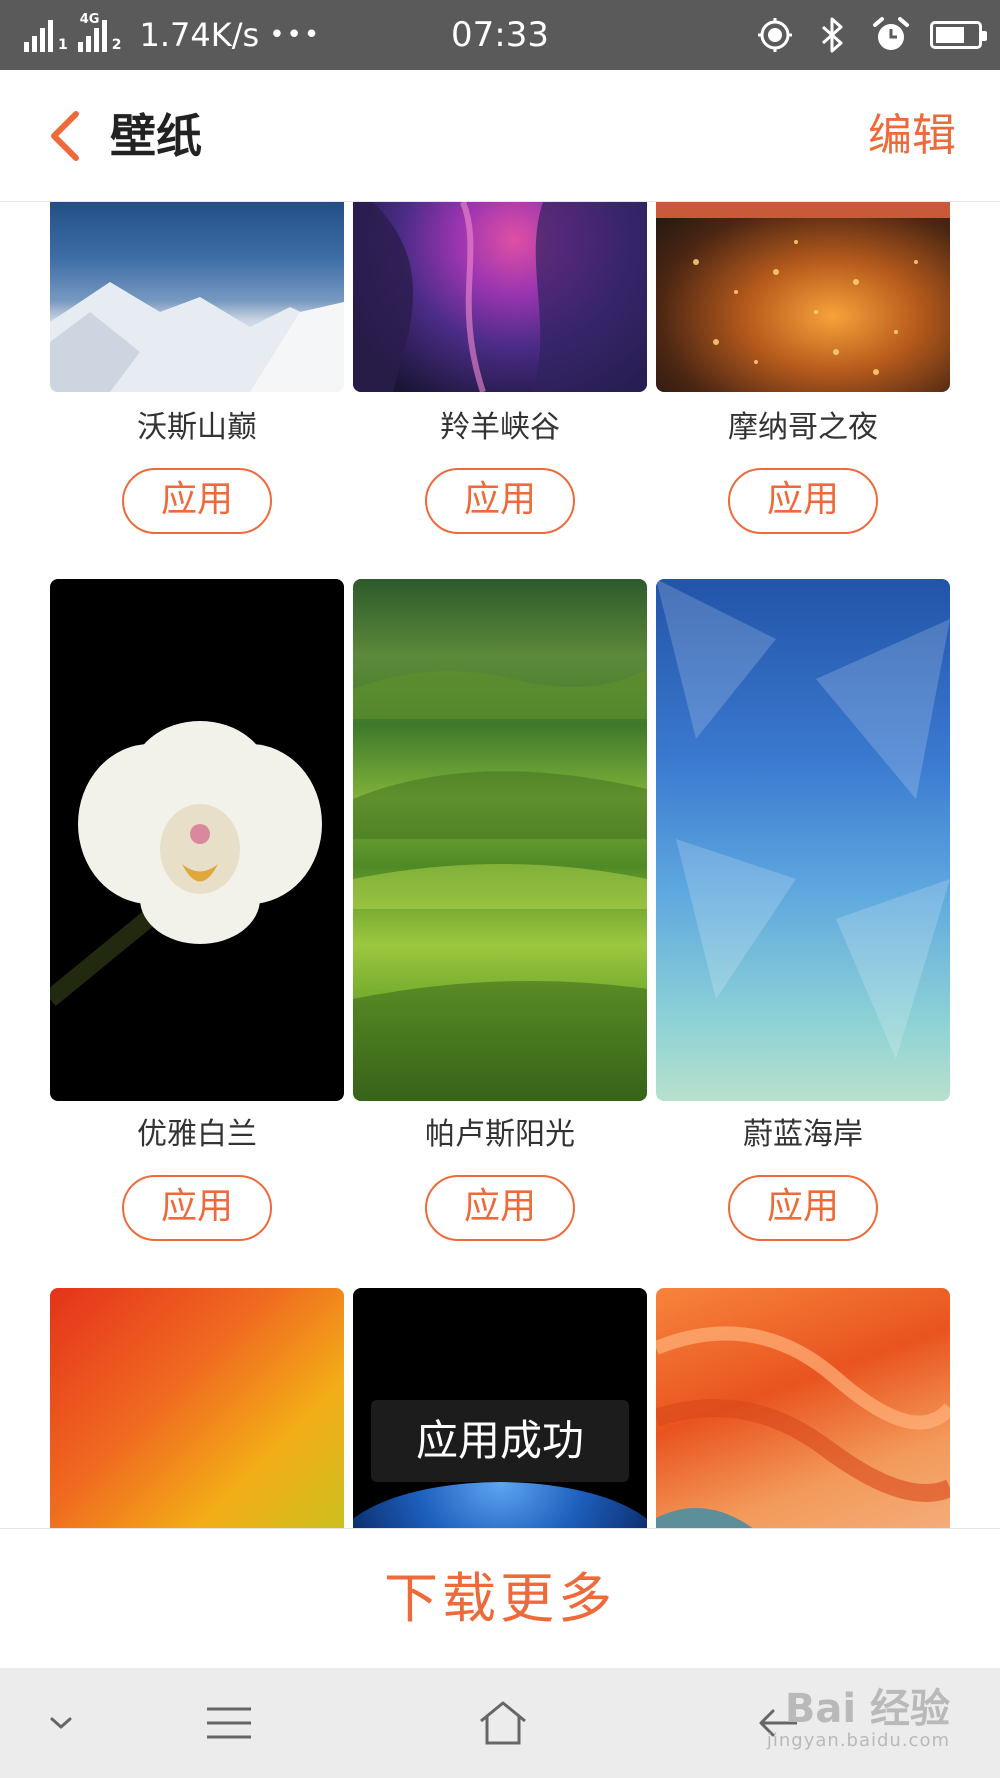  What do you see at coordinates (197, 1134) in the screenshot?
I see `wallpaper-name: 优雅白兰` at bounding box center [197, 1134].